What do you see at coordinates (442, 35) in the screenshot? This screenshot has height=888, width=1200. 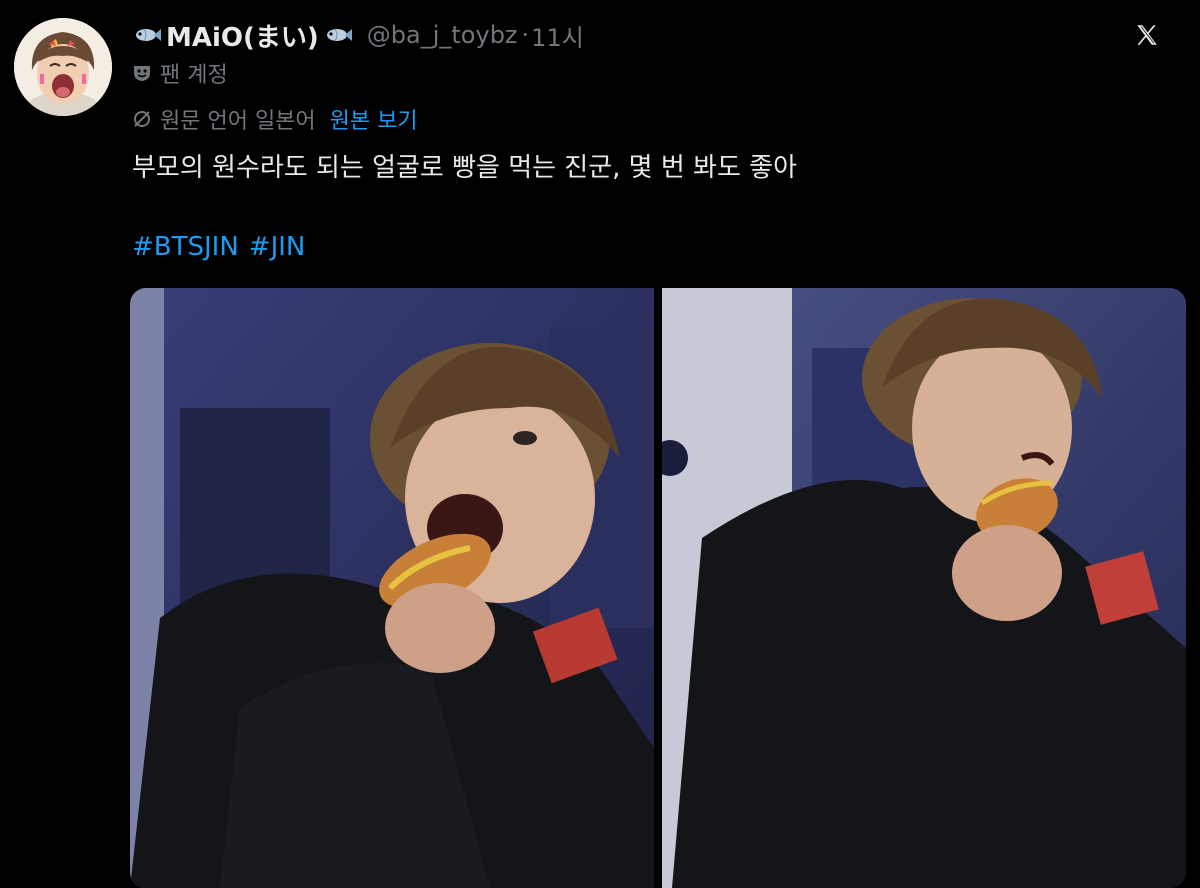 I see `author-handle: @ba_j_toybz` at bounding box center [442, 35].